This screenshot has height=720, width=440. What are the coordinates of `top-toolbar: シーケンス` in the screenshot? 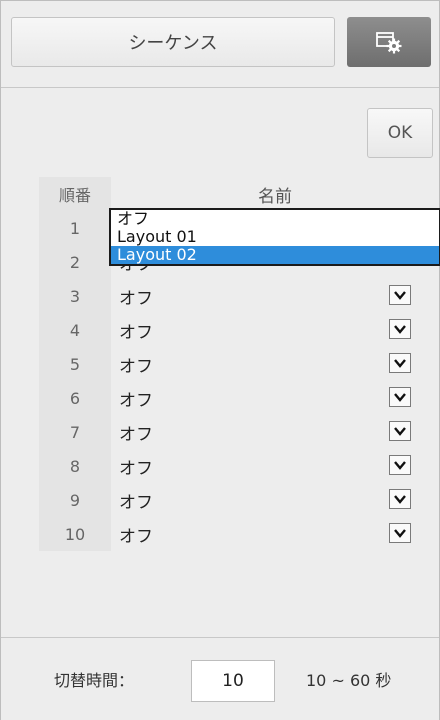 It's located at (220, 44).